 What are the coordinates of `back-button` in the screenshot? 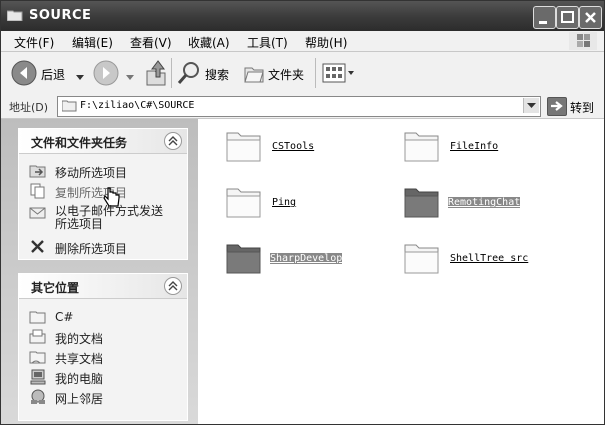 It's located at (24, 74).